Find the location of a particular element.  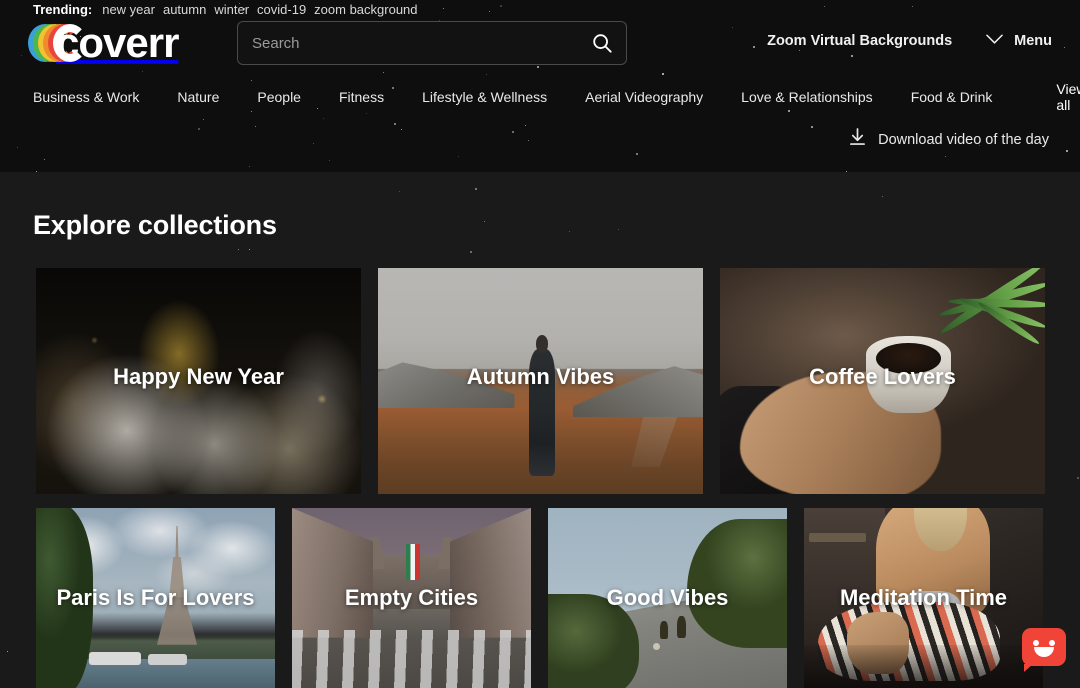

trending-link-winter: winter is located at coordinates (231, 10).